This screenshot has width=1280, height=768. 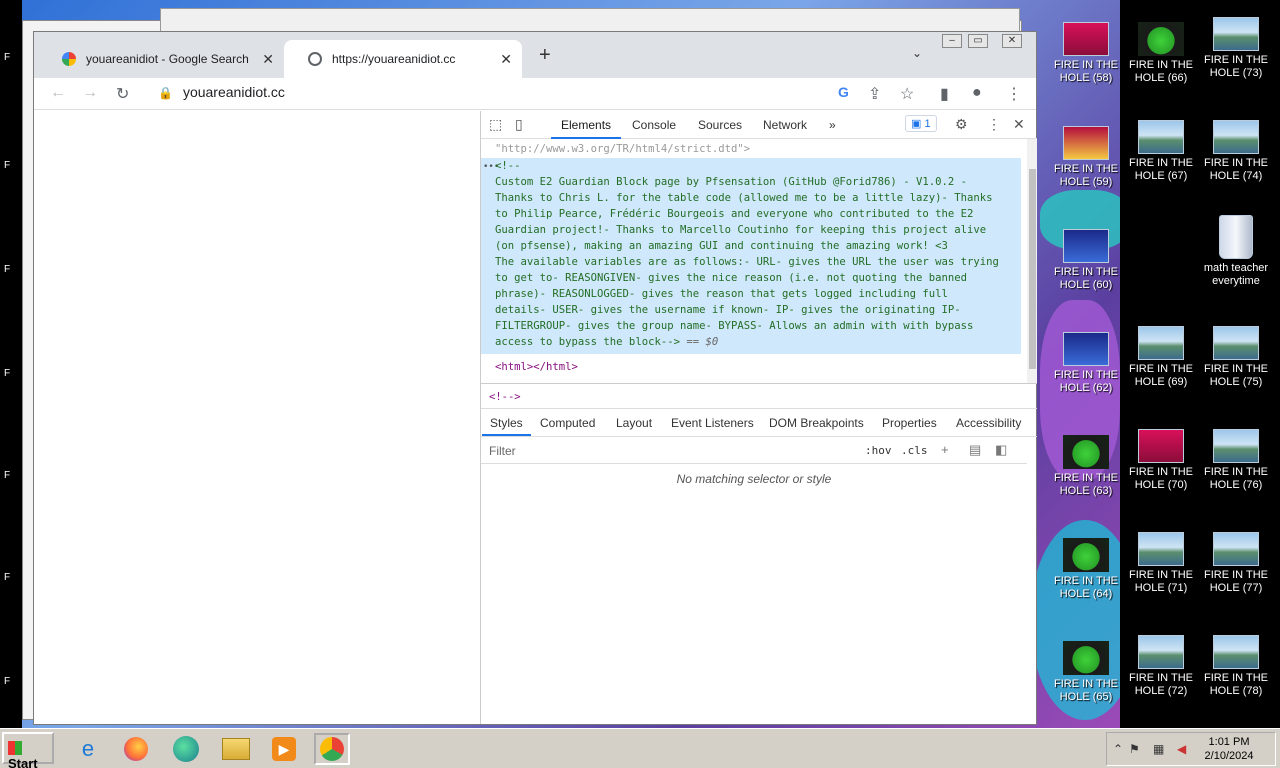 What do you see at coordinates (1161, 581) in the screenshot?
I see `desktop-icon-label: FIRE IN THE HOLE (71)` at bounding box center [1161, 581].